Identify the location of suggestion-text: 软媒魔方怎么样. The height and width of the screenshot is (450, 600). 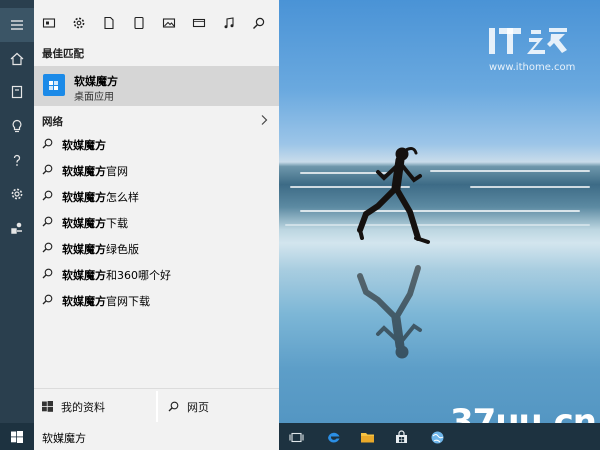
(100, 197).